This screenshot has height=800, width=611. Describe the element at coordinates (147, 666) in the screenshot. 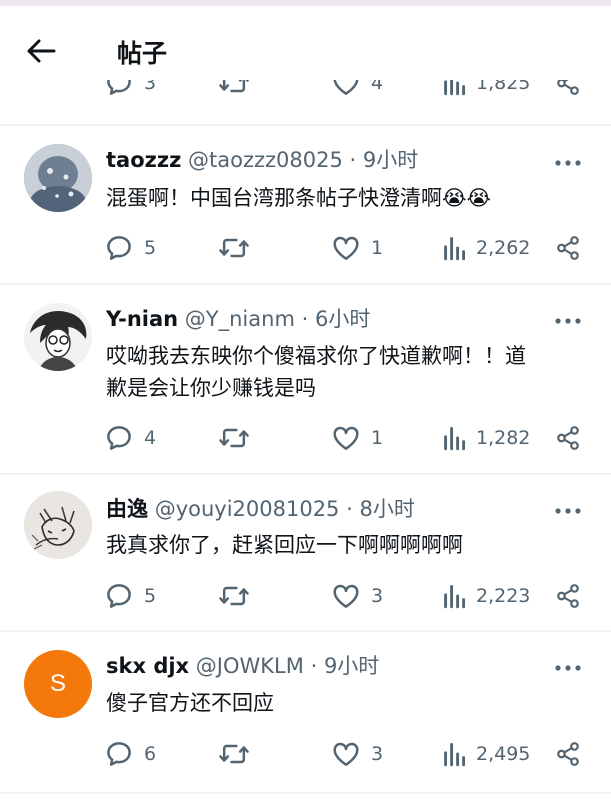

I see `display-name: skx djx` at that location.